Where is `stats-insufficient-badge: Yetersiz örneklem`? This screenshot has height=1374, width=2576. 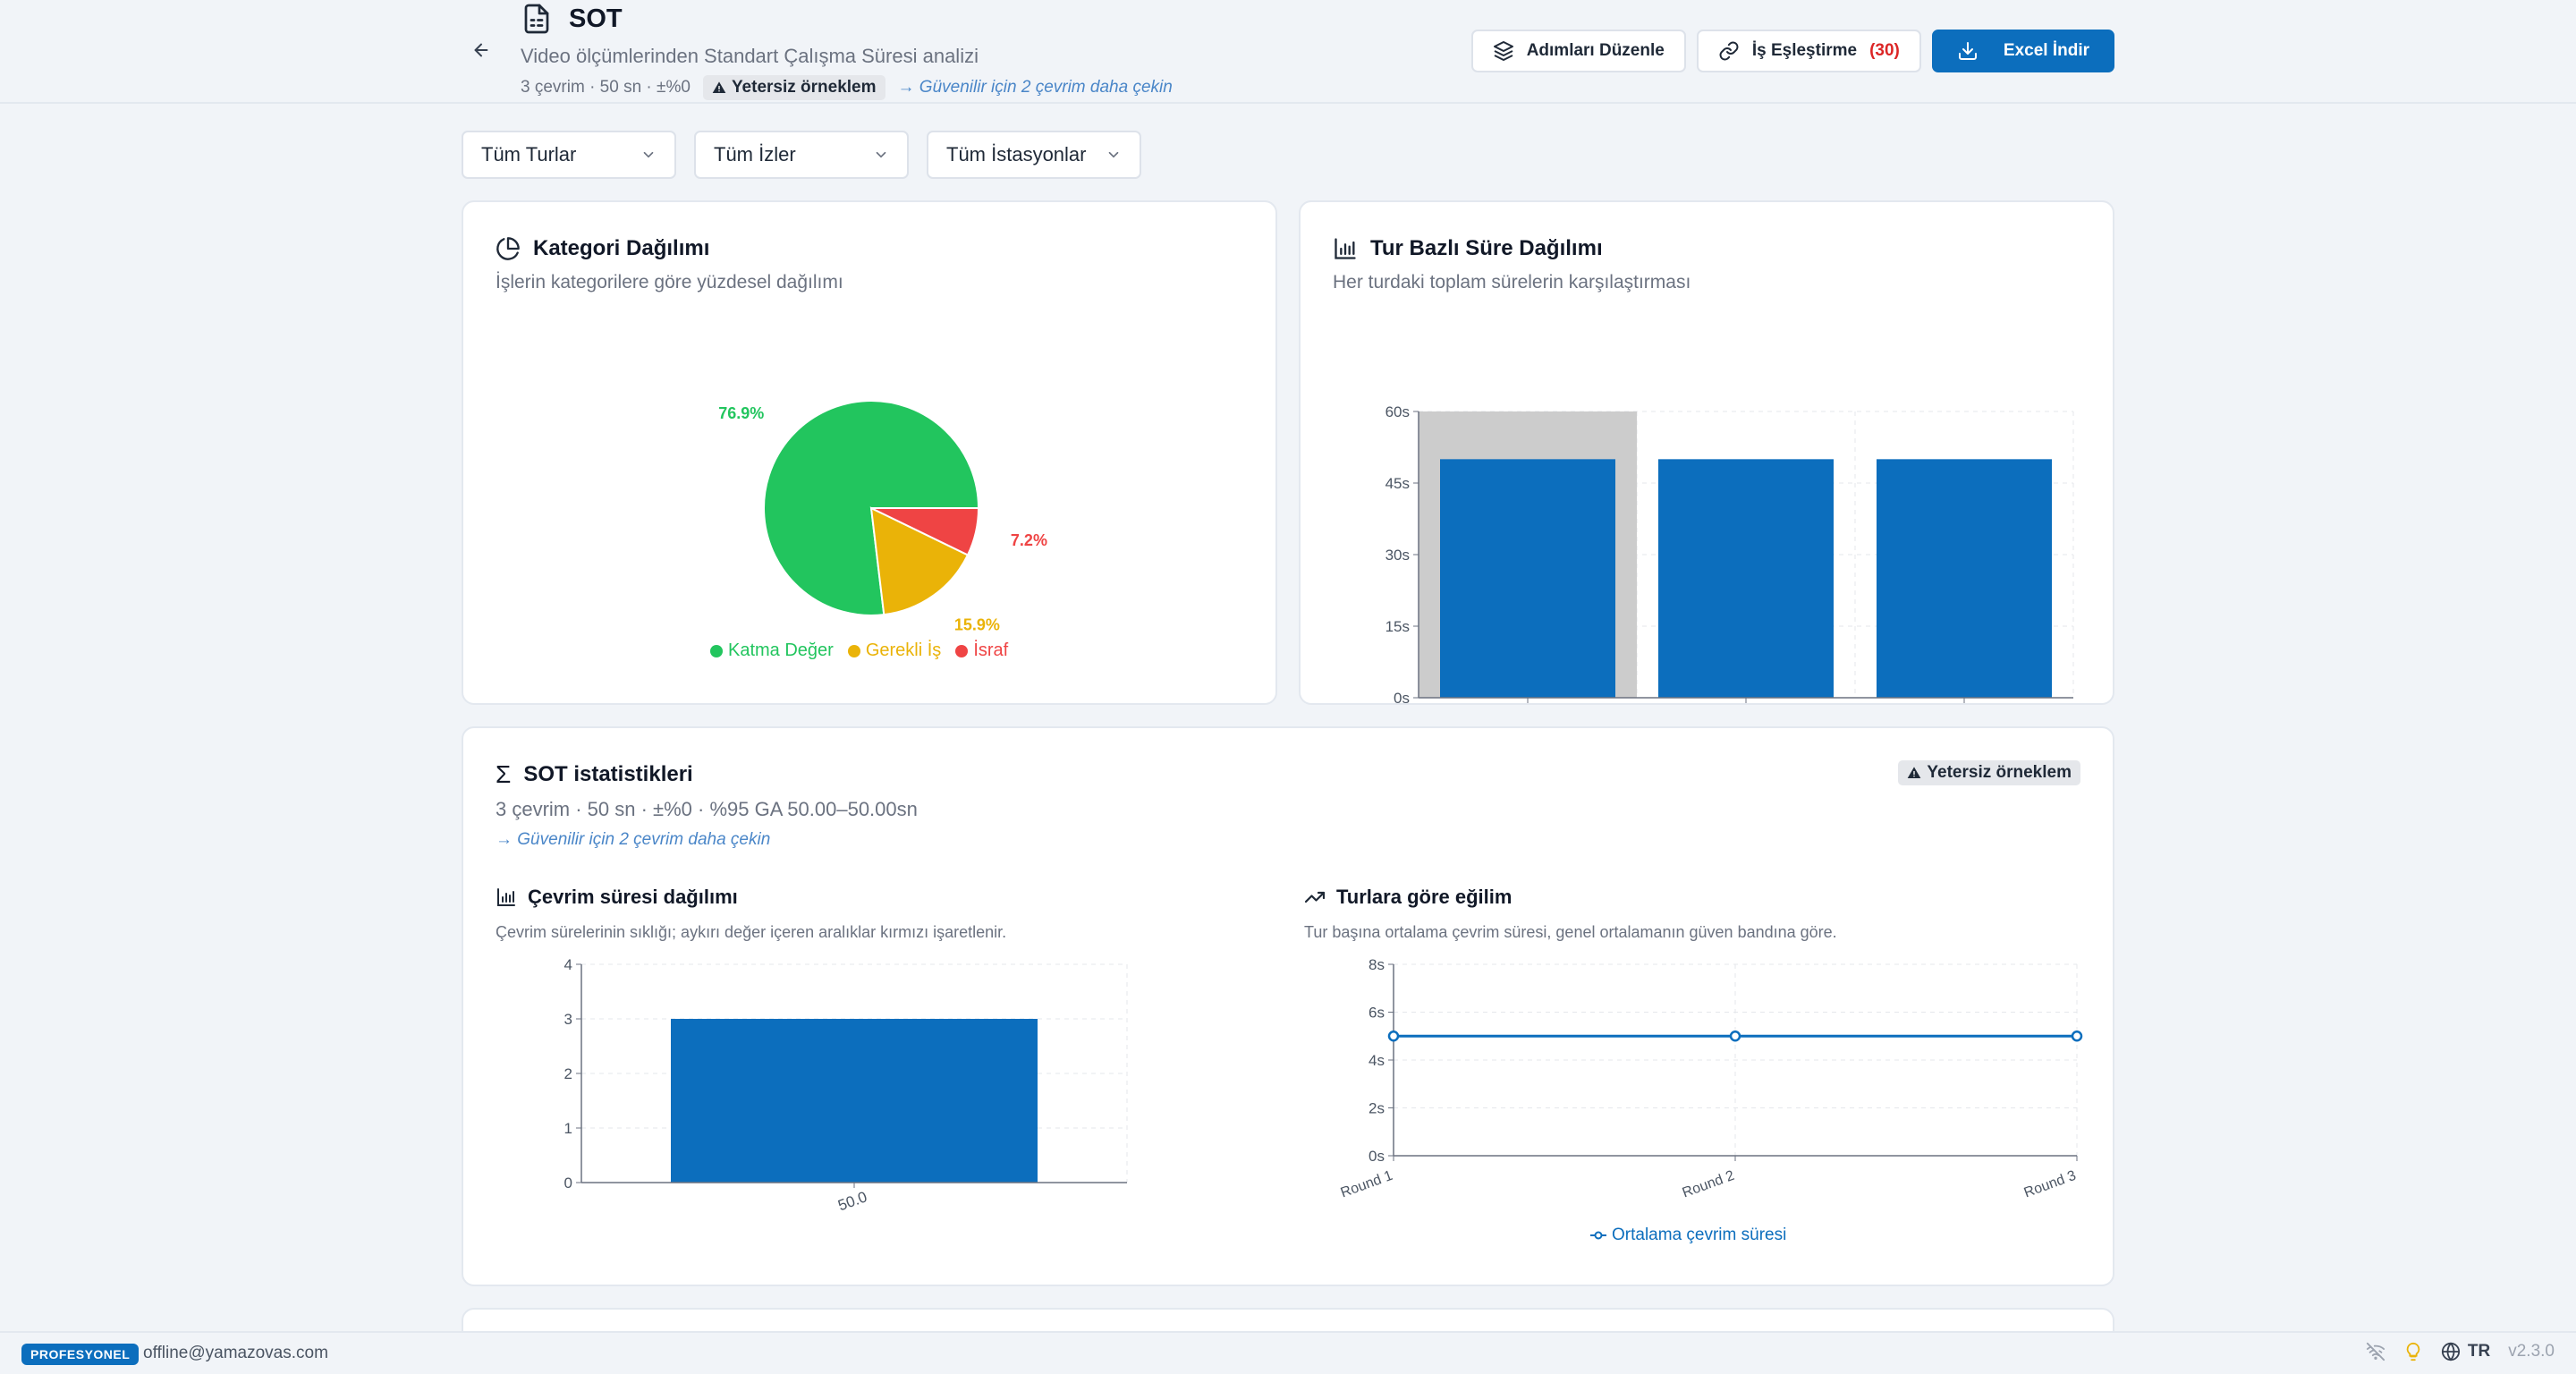
stats-insufficient-badge: Yetersiz örneklem is located at coordinates (1989, 772).